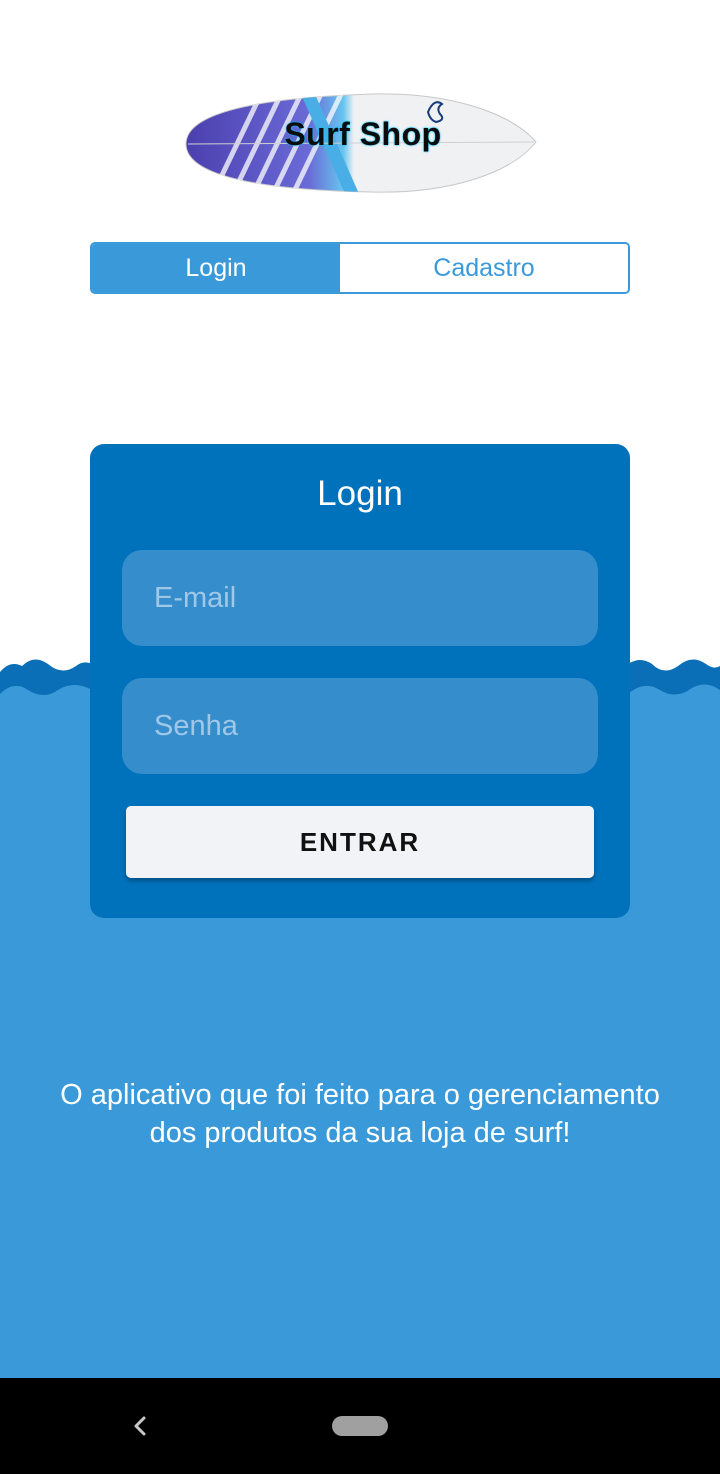 Image resolution: width=720 pixels, height=1474 pixels. Describe the element at coordinates (360, 493) in the screenshot. I see `login-card-title: Login` at that location.